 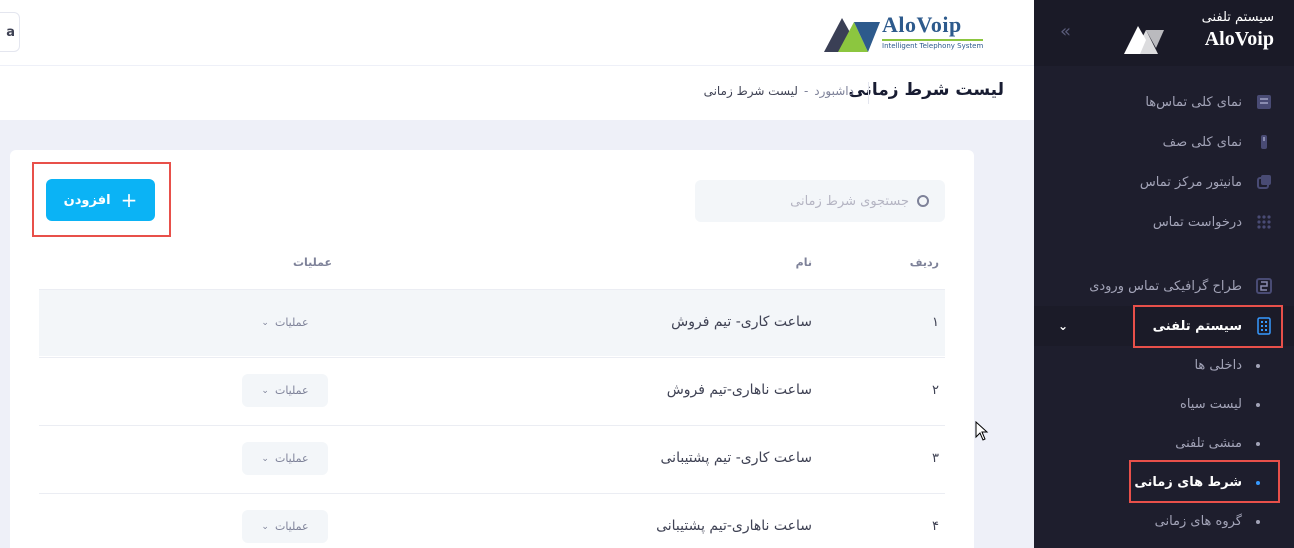 I want to click on sidebar-item-ivr-designer: طراح گرافیکی تماس ورودی, so click(x=1164, y=286).